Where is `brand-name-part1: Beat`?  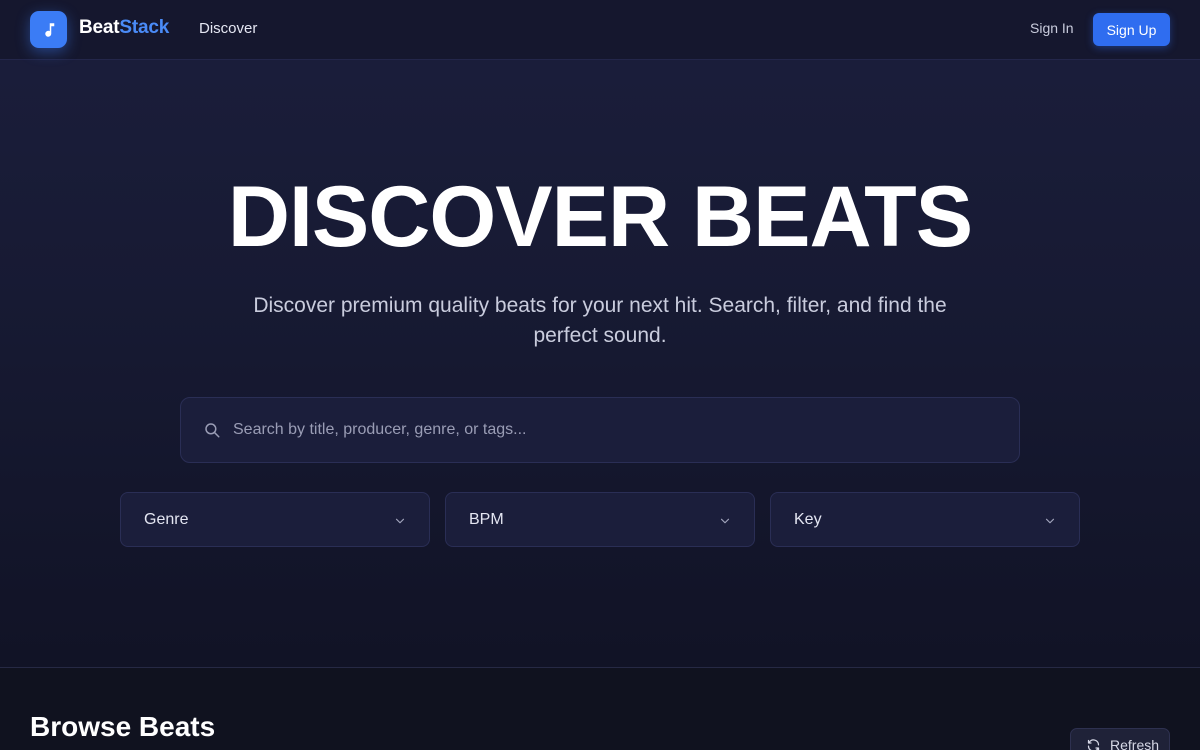 brand-name-part1: Beat is located at coordinates (99, 27).